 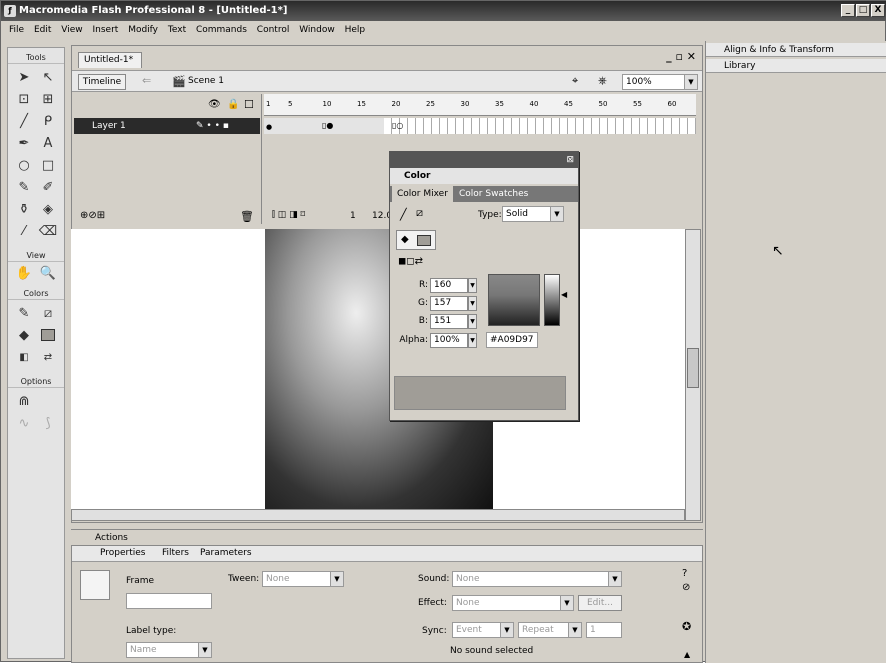 What do you see at coordinates (177, 30) in the screenshot?
I see `menu-text: Text` at bounding box center [177, 30].